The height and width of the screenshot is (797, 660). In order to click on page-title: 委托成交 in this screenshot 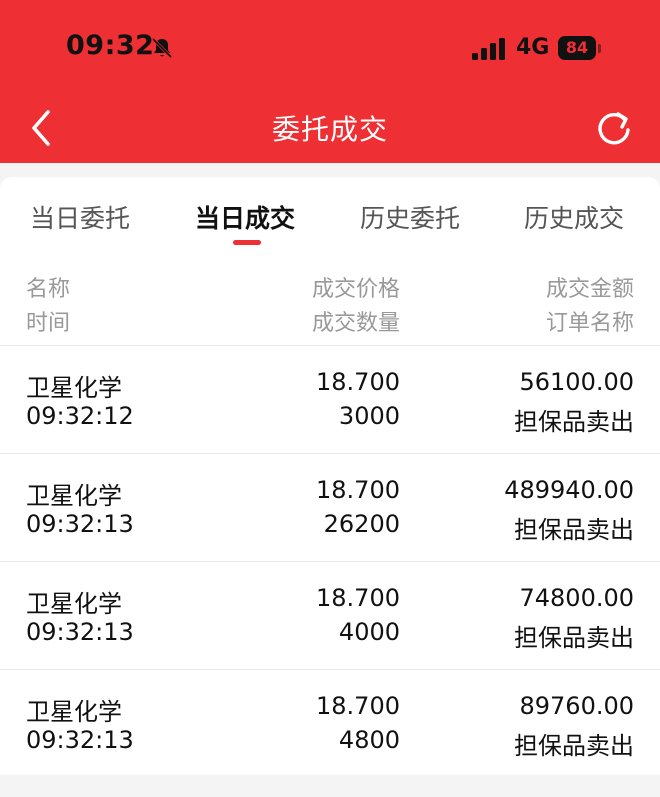, I will do `click(329, 129)`.